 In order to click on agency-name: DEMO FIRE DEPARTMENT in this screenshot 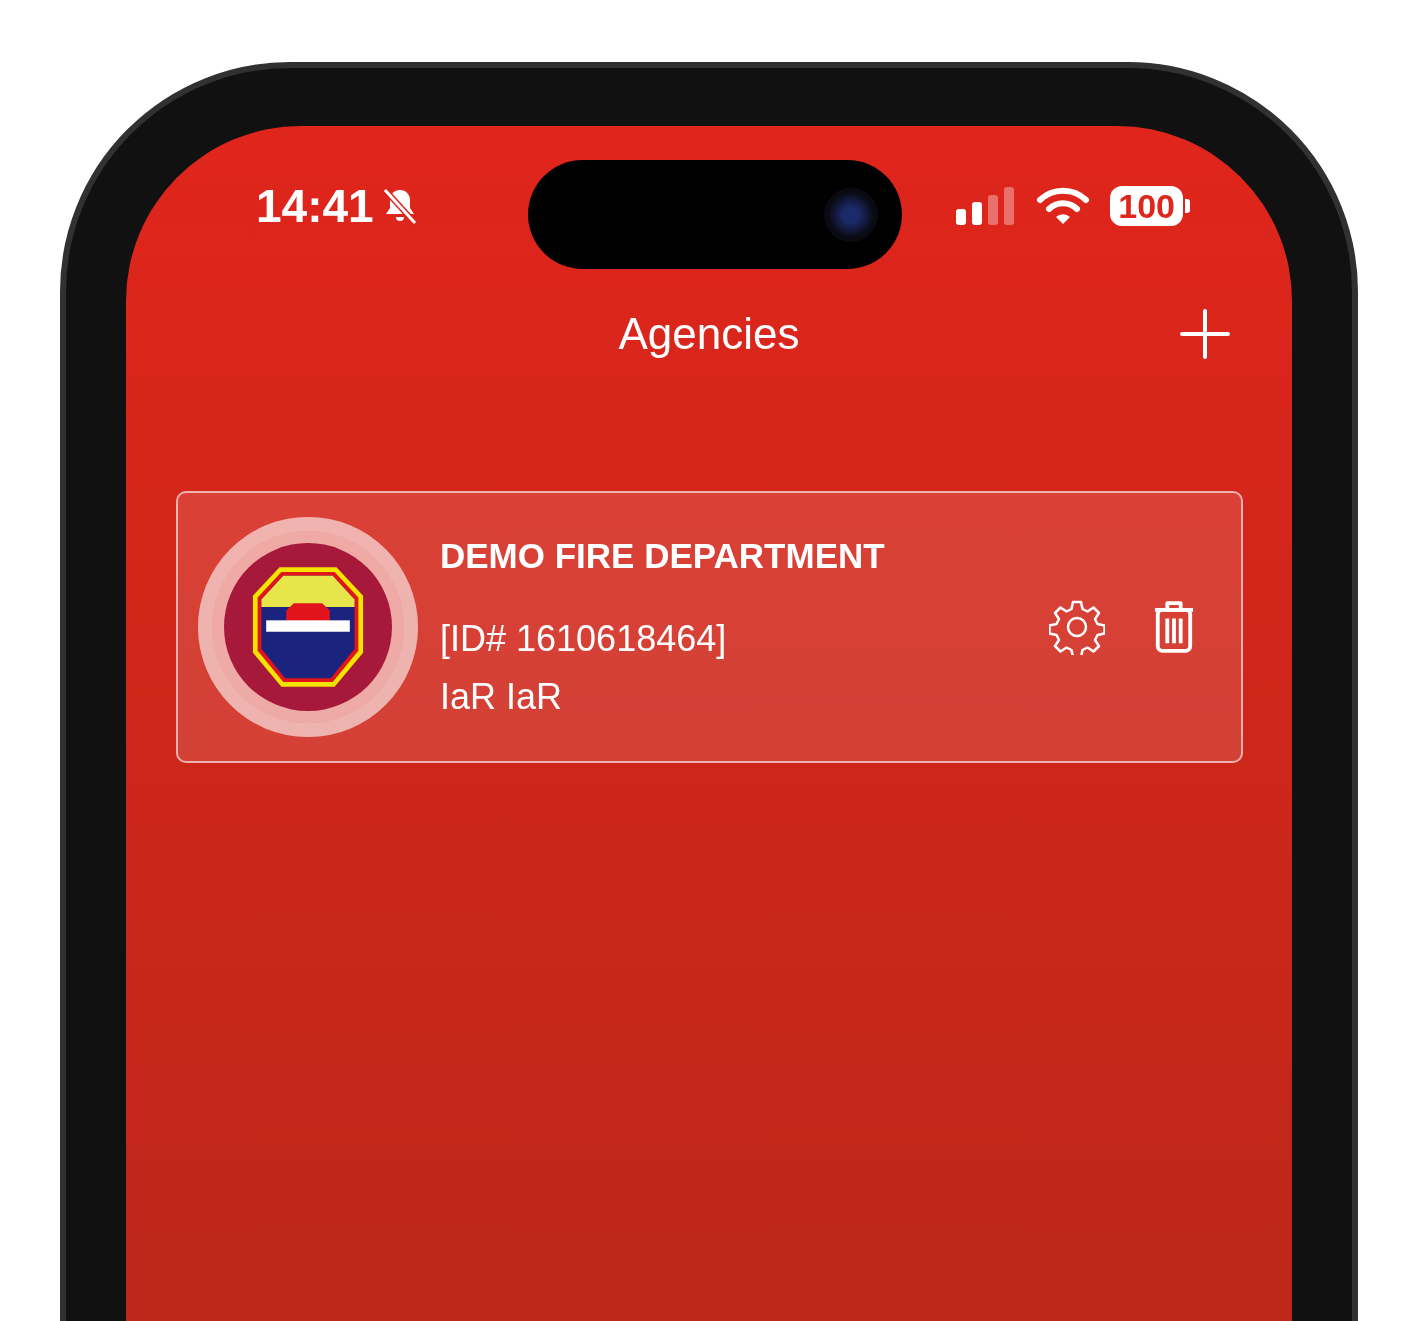, I will do `click(663, 556)`.